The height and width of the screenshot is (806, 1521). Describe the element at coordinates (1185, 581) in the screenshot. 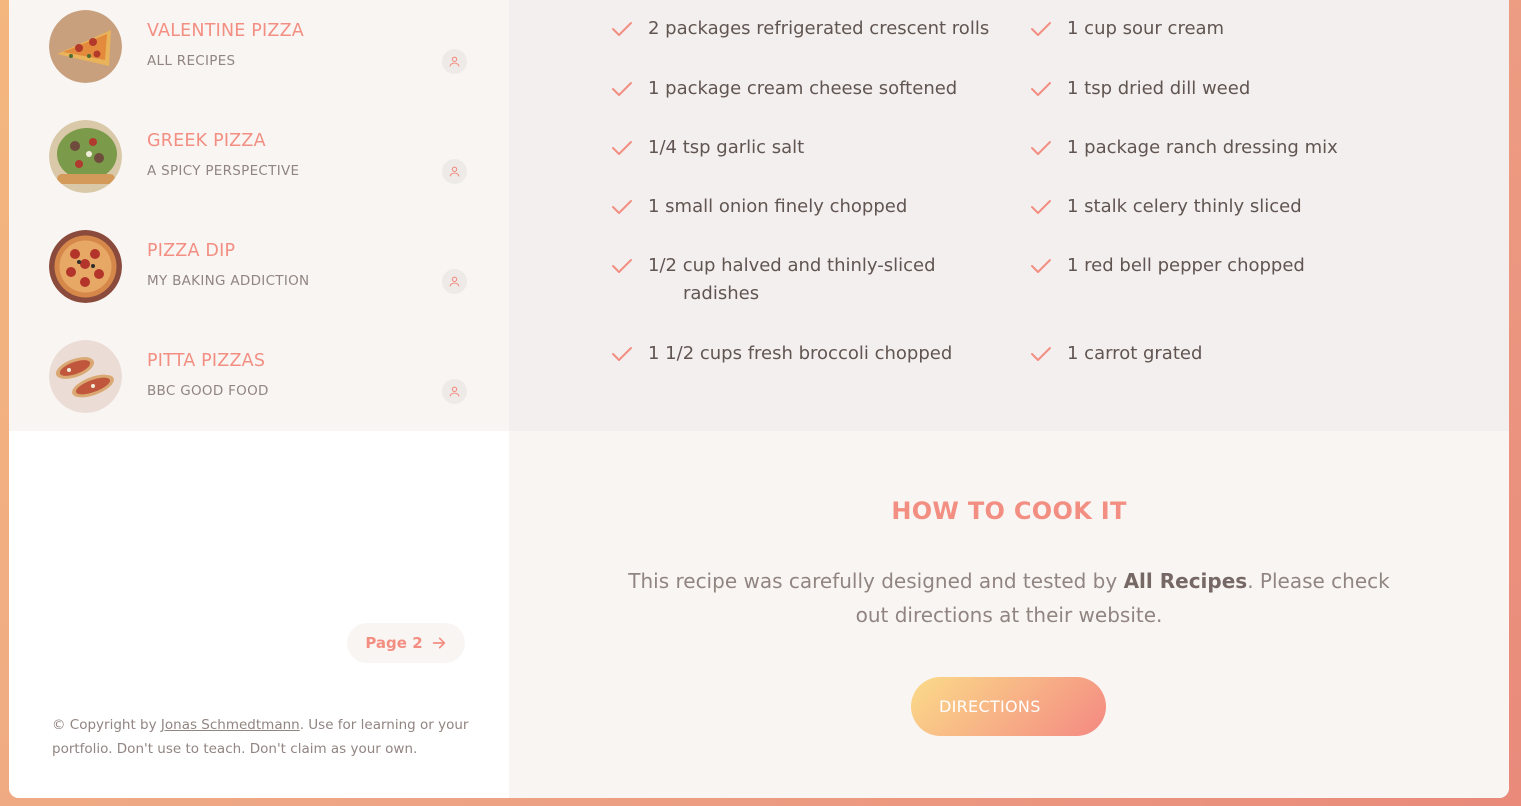

I see `recipe-publisher: All Recipes` at that location.